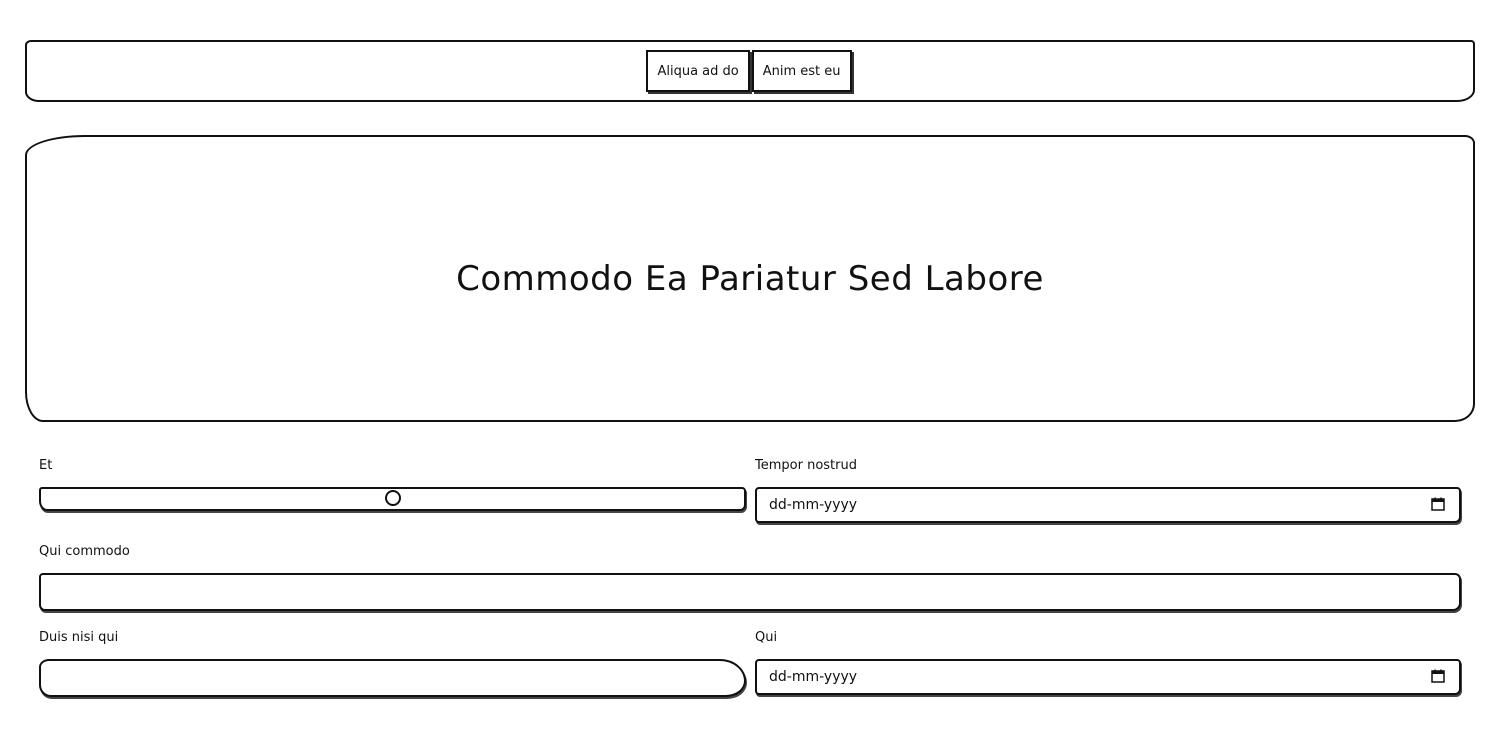 The width and height of the screenshot is (1500, 753). Describe the element at coordinates (392, 678) in the screenshot. I see `duis-nisi-qui-input` at that location.